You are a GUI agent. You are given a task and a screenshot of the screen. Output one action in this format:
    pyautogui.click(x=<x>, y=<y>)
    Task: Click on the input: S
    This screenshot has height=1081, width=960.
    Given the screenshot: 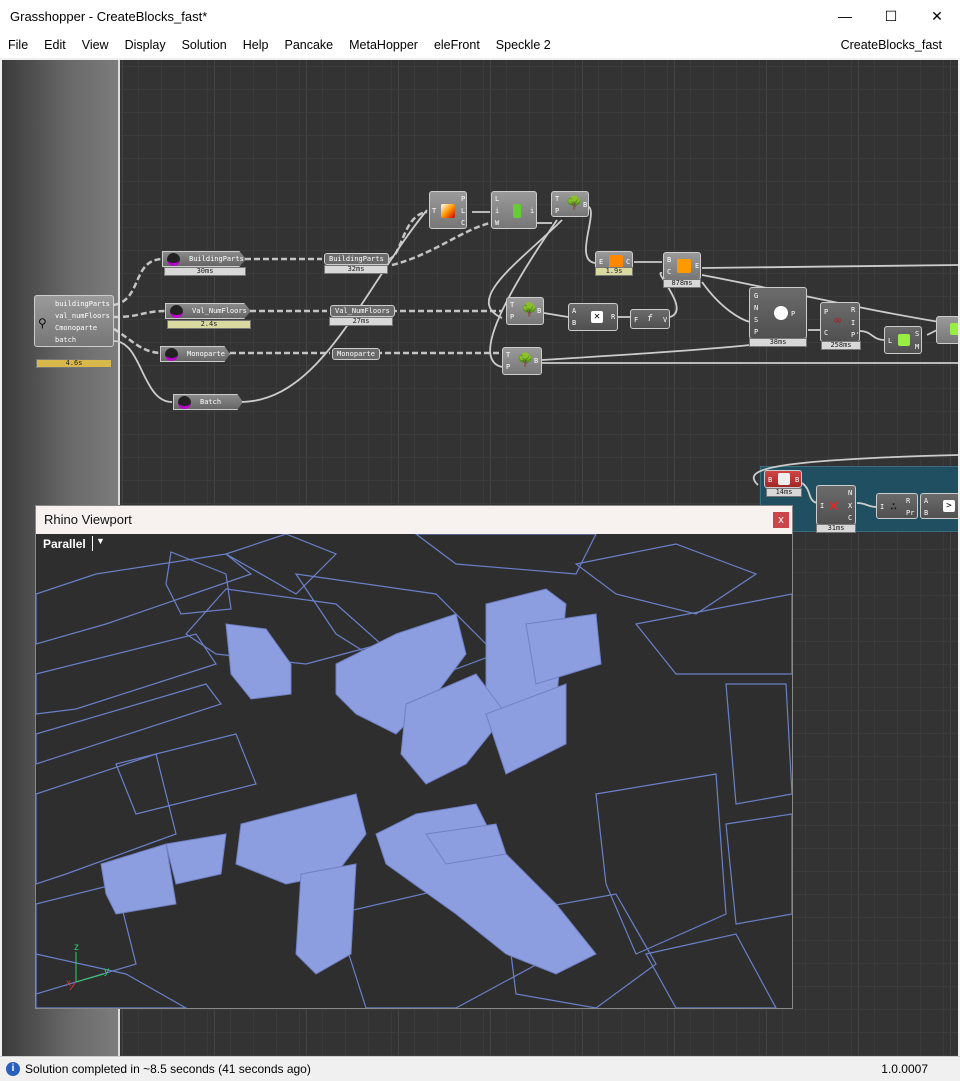 What is the action you would take?
    pyautogui.click(x=756, y=320)
    